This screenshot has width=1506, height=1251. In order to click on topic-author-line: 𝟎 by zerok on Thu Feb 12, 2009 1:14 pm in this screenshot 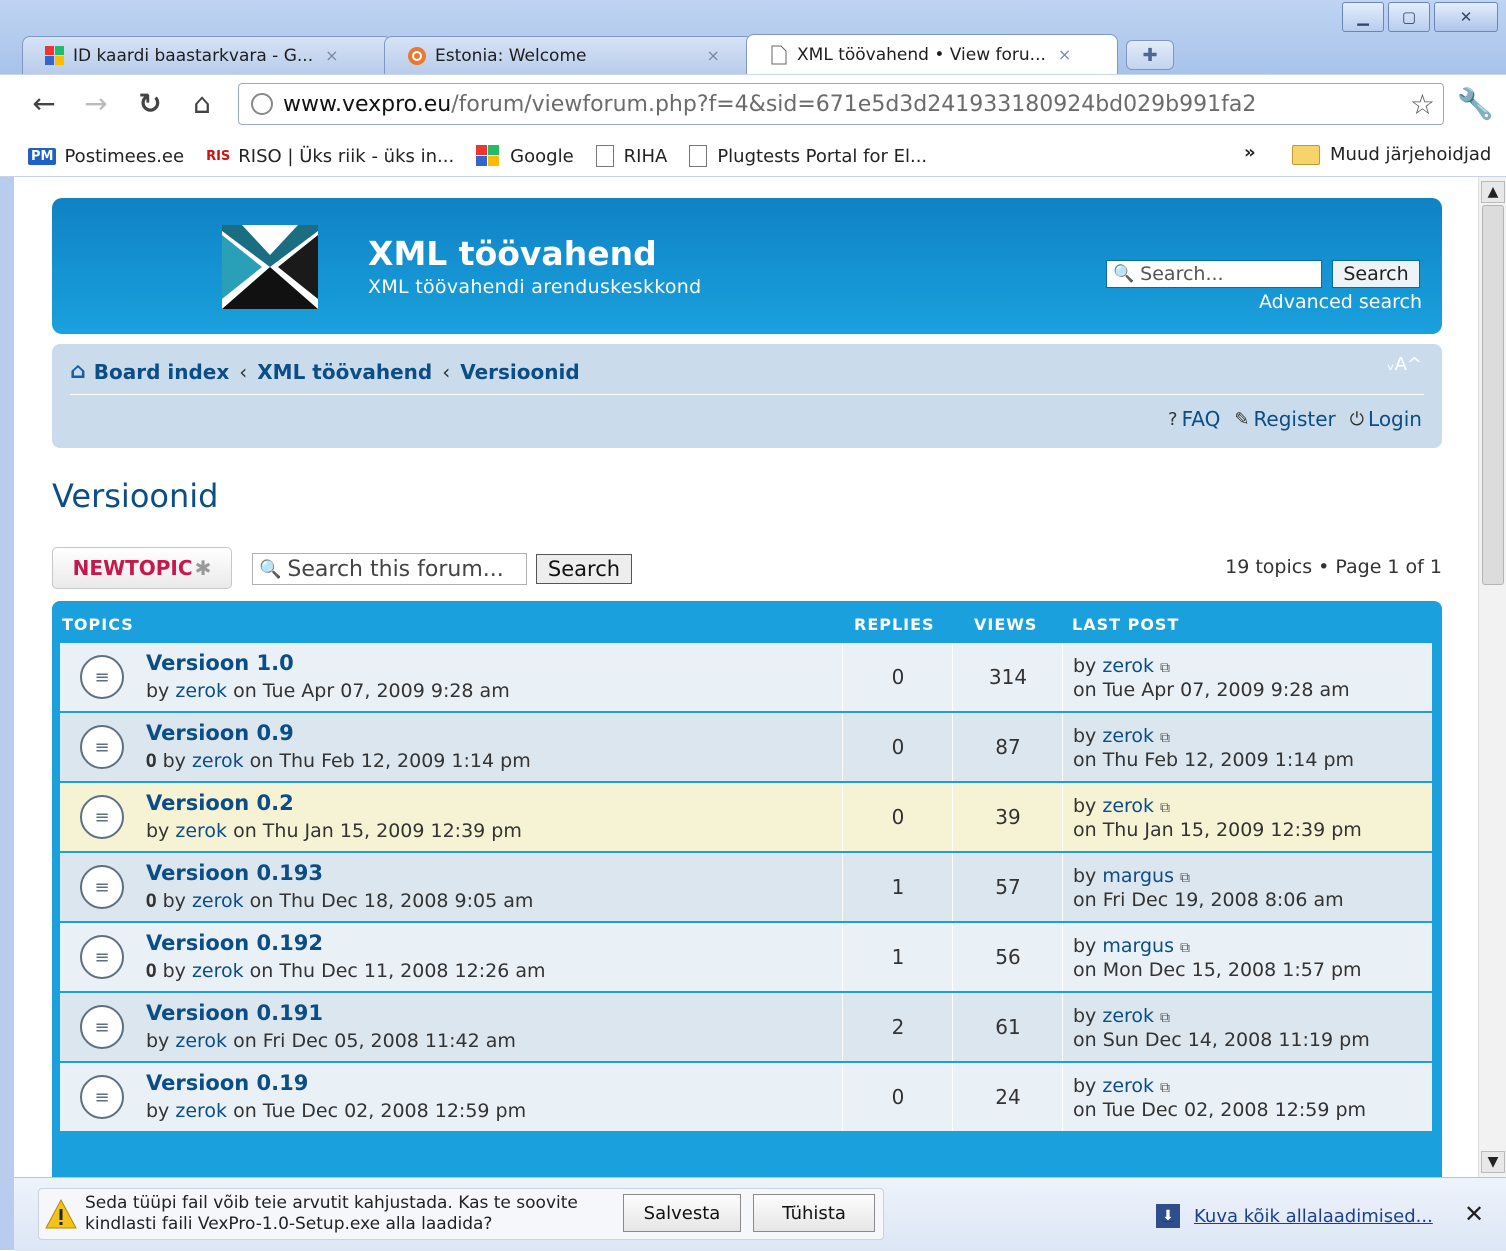, I will do `click(338, 761)`.